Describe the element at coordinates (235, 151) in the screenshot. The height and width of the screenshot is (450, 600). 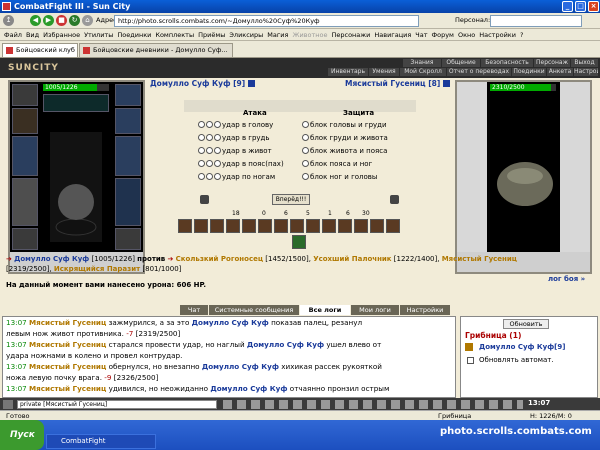
I see `attack-option: удар в живот` at that location.